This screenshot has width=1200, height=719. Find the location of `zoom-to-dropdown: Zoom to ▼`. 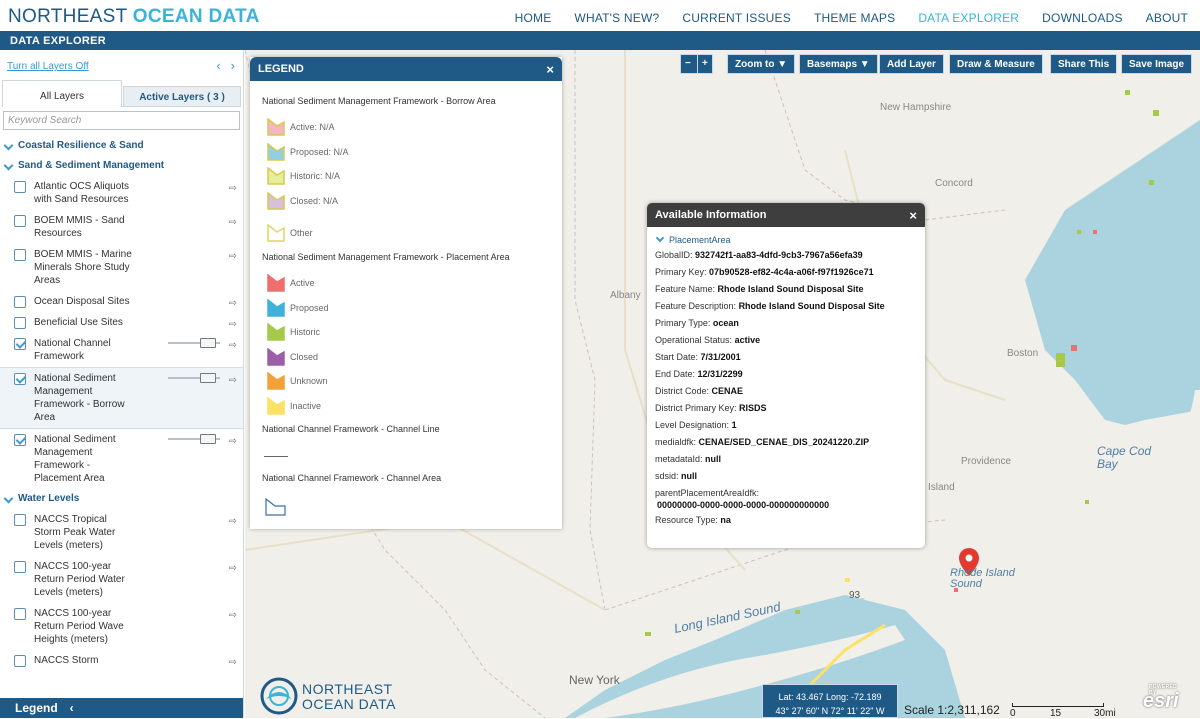

zoom-to-dropdown: Zoom to ▼ is located at coordinates (761, 64).